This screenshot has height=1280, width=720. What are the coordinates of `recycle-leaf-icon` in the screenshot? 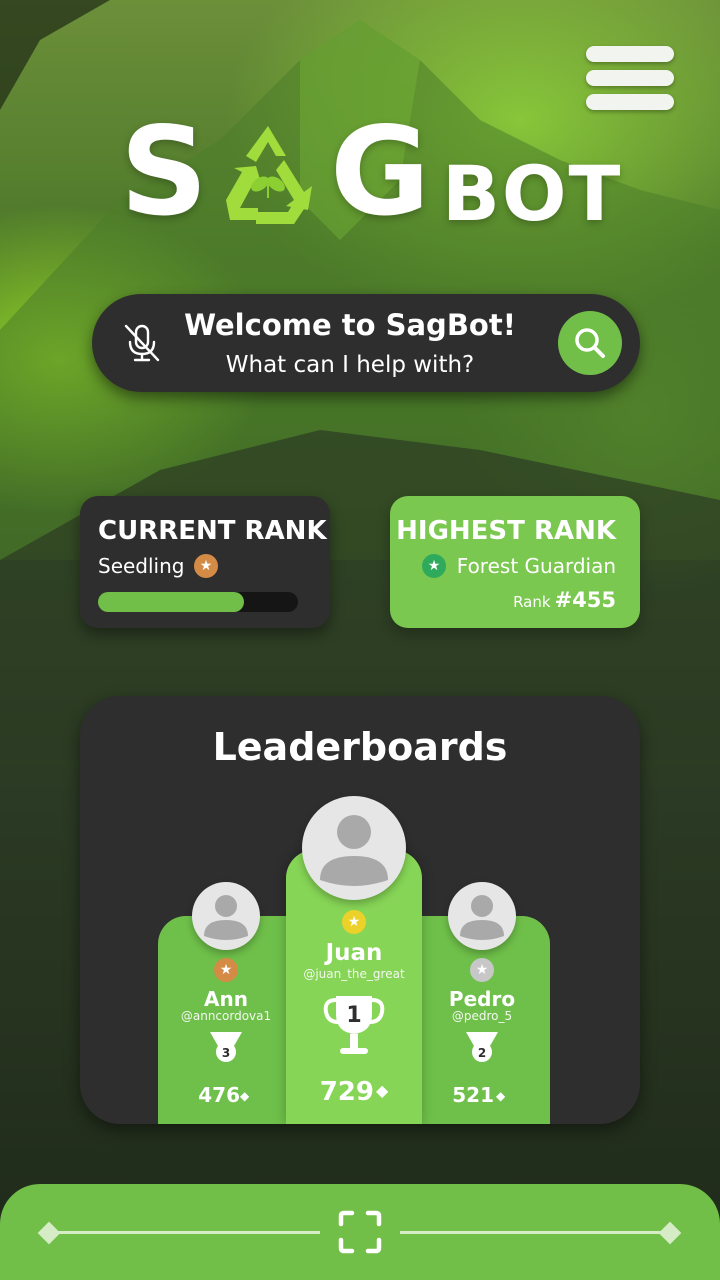 It's located at (269, 175).